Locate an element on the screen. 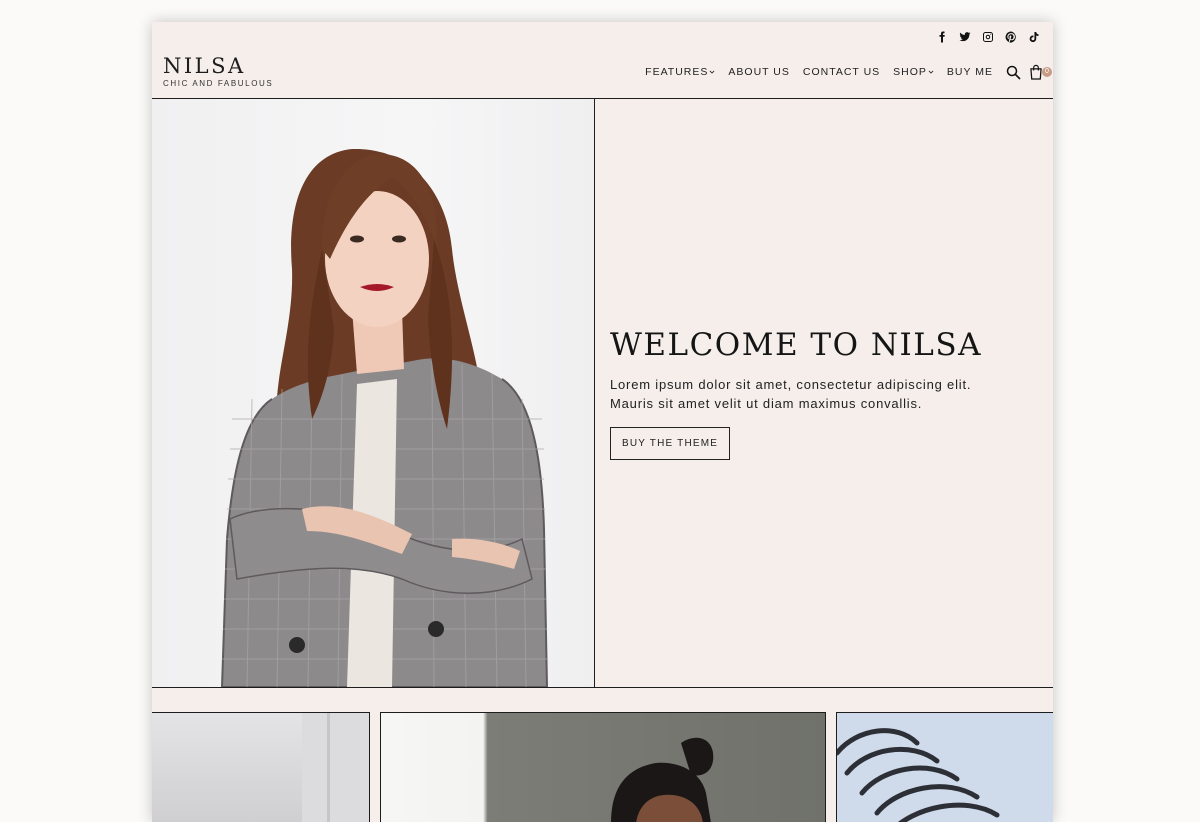  nav-item-label: SHOP is located at coordinates (910, 72).